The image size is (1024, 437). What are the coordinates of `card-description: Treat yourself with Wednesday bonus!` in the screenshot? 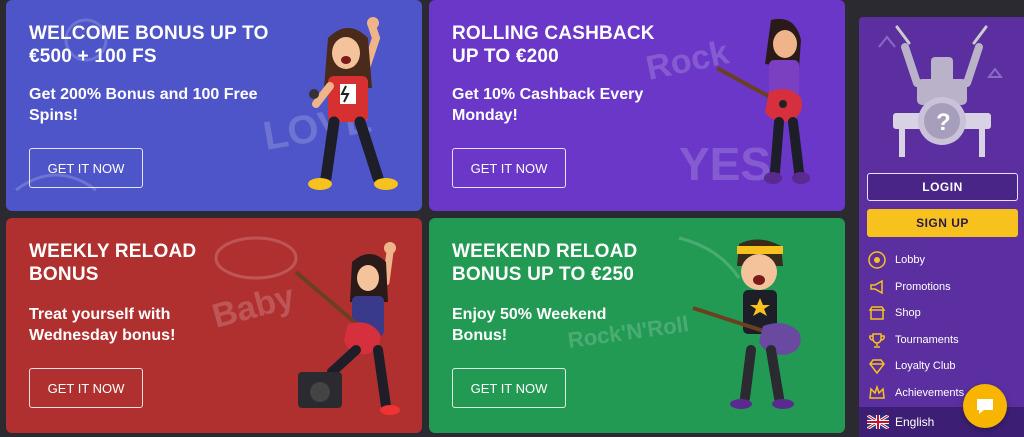 It's located at (102, 325).